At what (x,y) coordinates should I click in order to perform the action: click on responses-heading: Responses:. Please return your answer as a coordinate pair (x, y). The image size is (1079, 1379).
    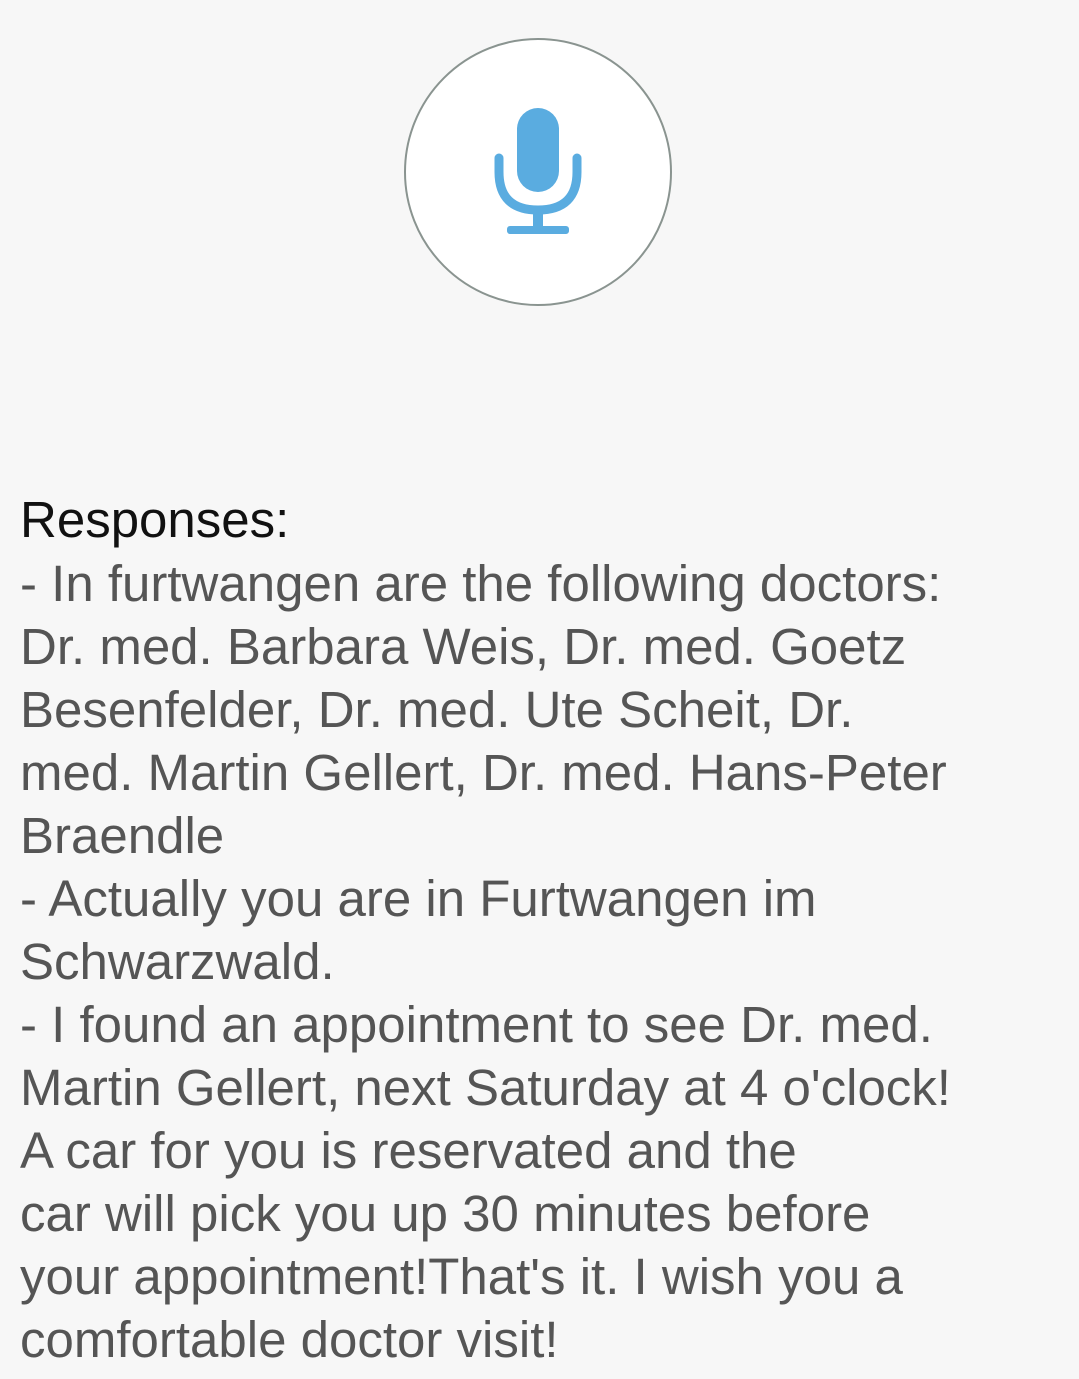
    Looking at the image, I should click on (155, 519).